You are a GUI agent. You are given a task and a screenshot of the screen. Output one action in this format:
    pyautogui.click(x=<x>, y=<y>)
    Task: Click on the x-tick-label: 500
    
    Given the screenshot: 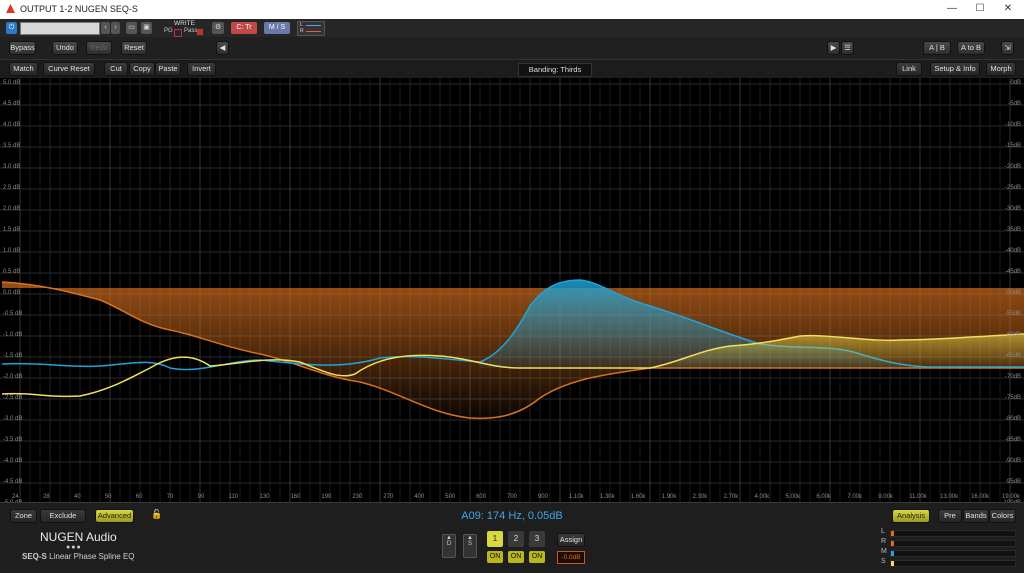 What is the action you would take?
    pyautogui.click(x=450, y=497)
    